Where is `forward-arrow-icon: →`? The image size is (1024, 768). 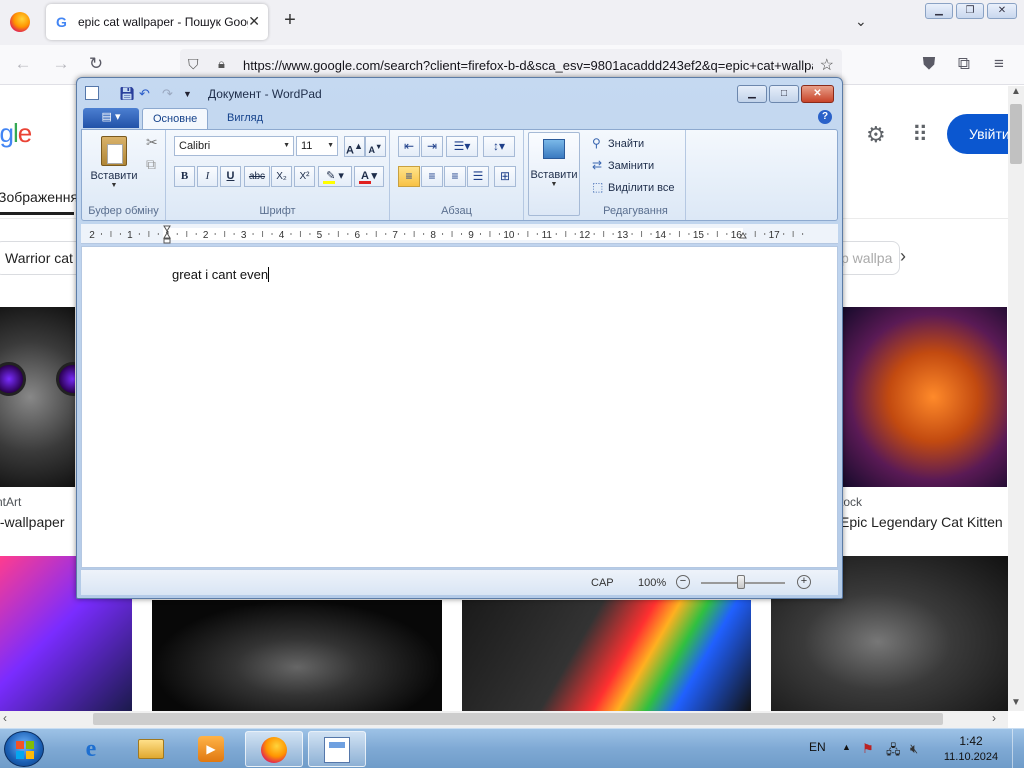 forward-arrow-icon: → is located at coordinates (61, 64).